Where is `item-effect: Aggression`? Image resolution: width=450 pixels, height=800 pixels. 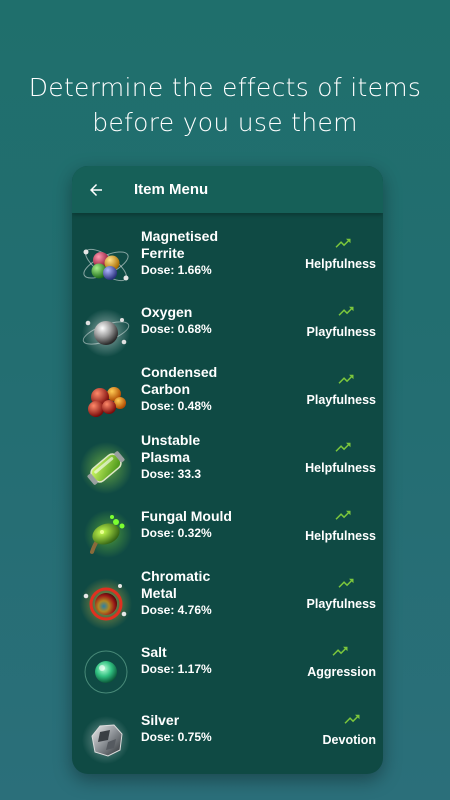 item-effect: Aggression is located at coordinates (323, 666).